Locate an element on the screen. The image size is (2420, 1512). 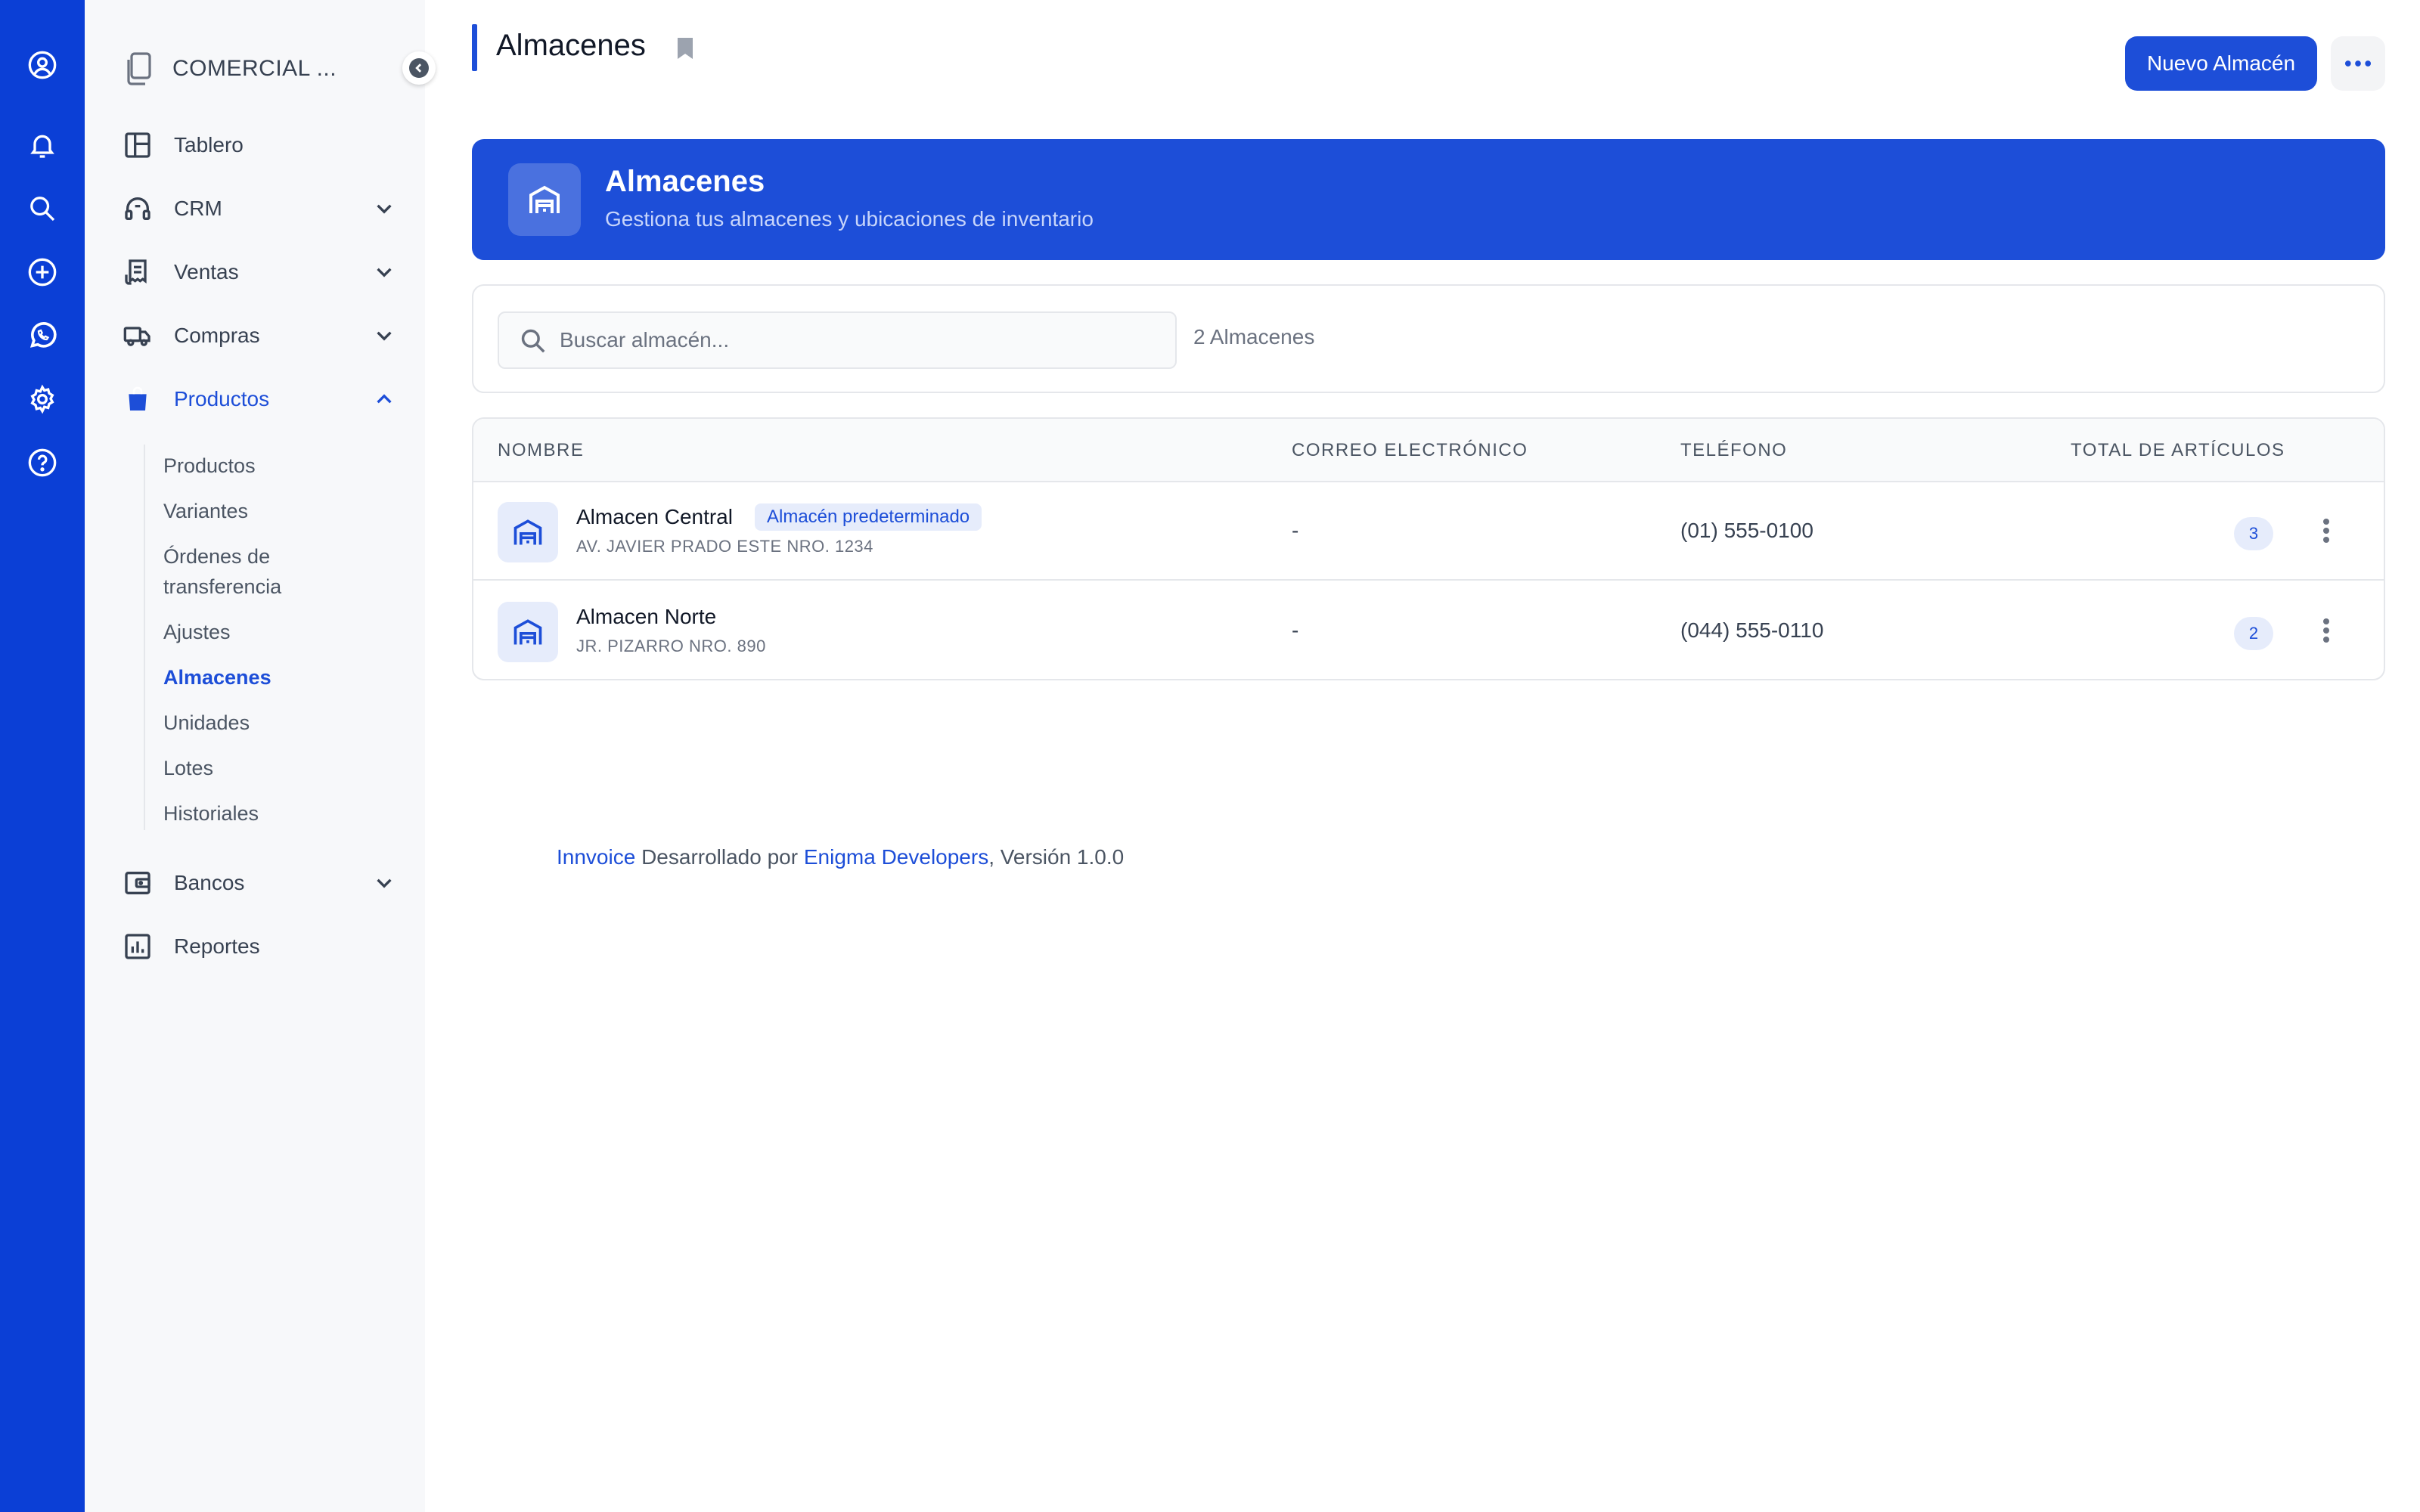
warehouse-name: Almacen Central is located at coordinates (654, 517).